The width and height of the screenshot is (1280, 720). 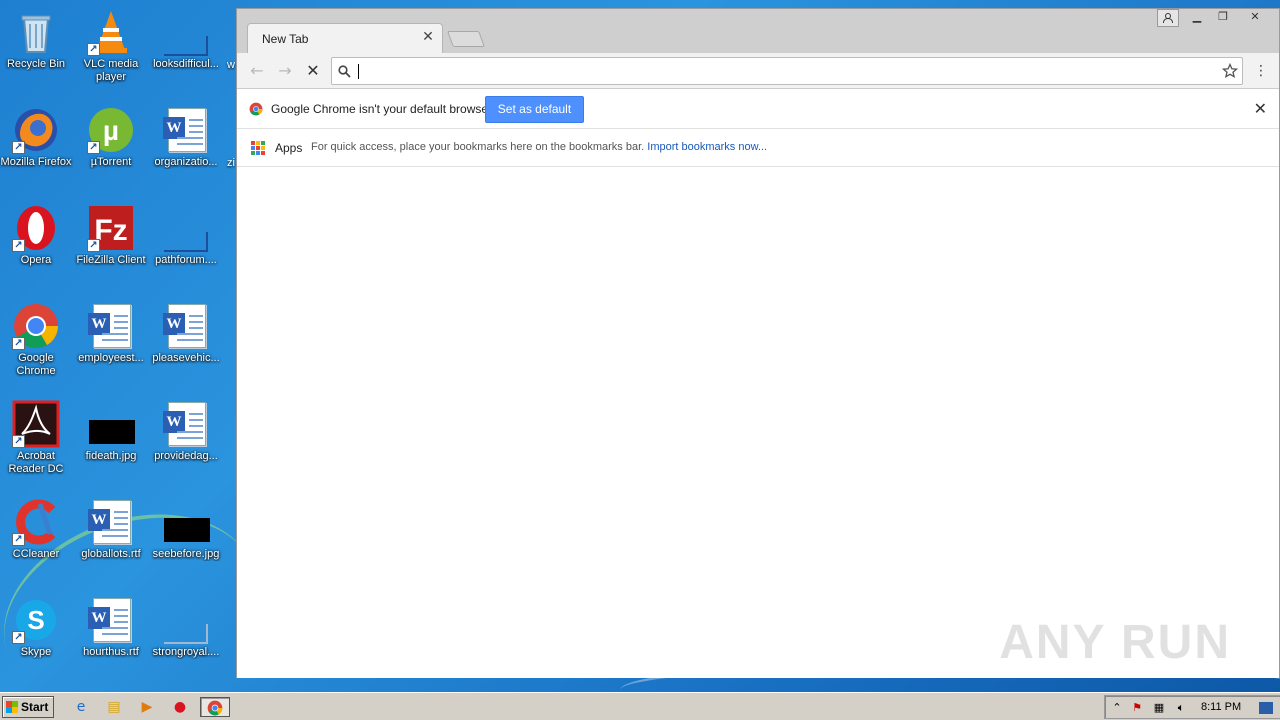 What do you see at coordinates (111, 456) in the screenshot?
I see `icon-label: fideath.jpg` at bounding box center [111, 456].